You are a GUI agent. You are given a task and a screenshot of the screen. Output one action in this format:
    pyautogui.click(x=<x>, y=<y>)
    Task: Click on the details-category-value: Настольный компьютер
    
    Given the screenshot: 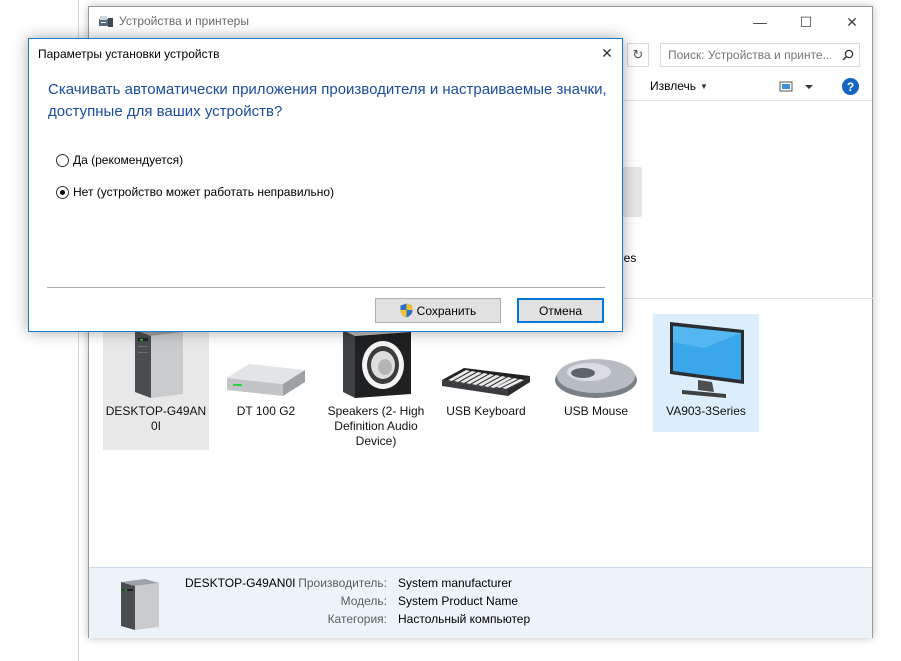 What is the action you would take?
    pyautogui.click(x=464, y=619)
    